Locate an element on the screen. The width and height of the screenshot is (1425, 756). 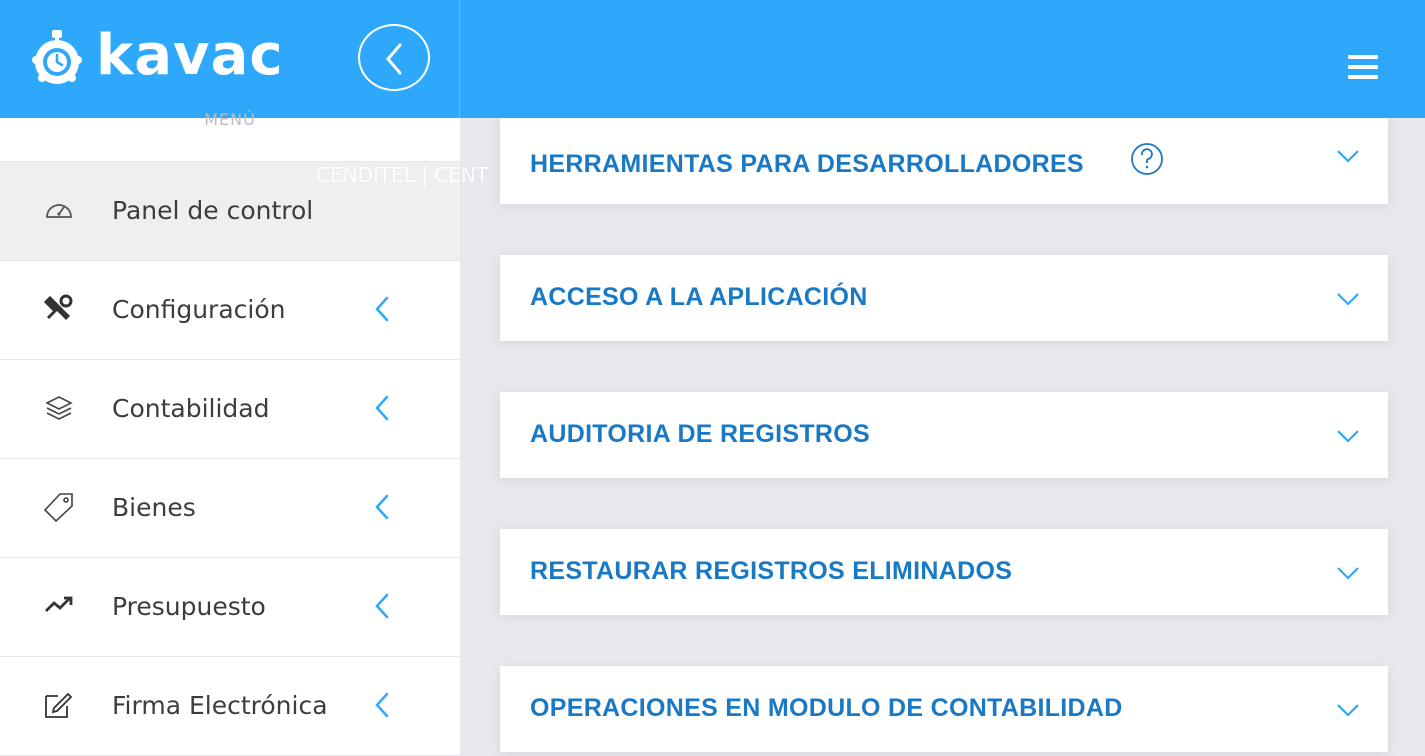
gear-clock-icon is located at coordinates (57, 57).